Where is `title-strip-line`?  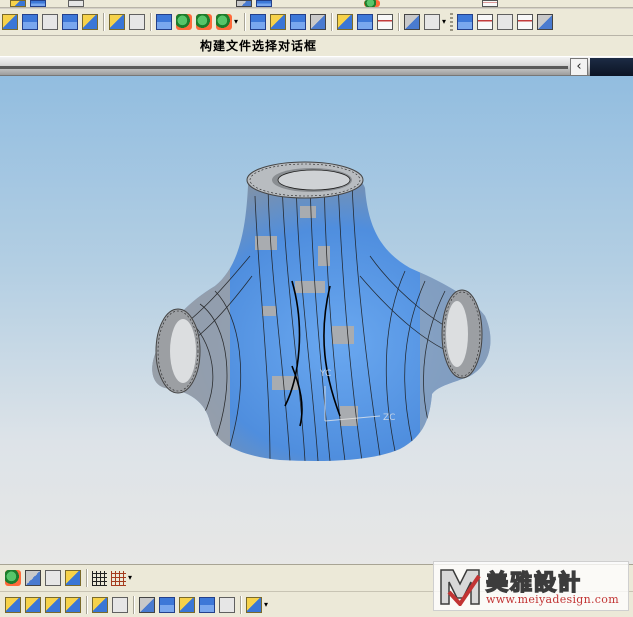 title-strip-line is located at coordinates (284, 67).